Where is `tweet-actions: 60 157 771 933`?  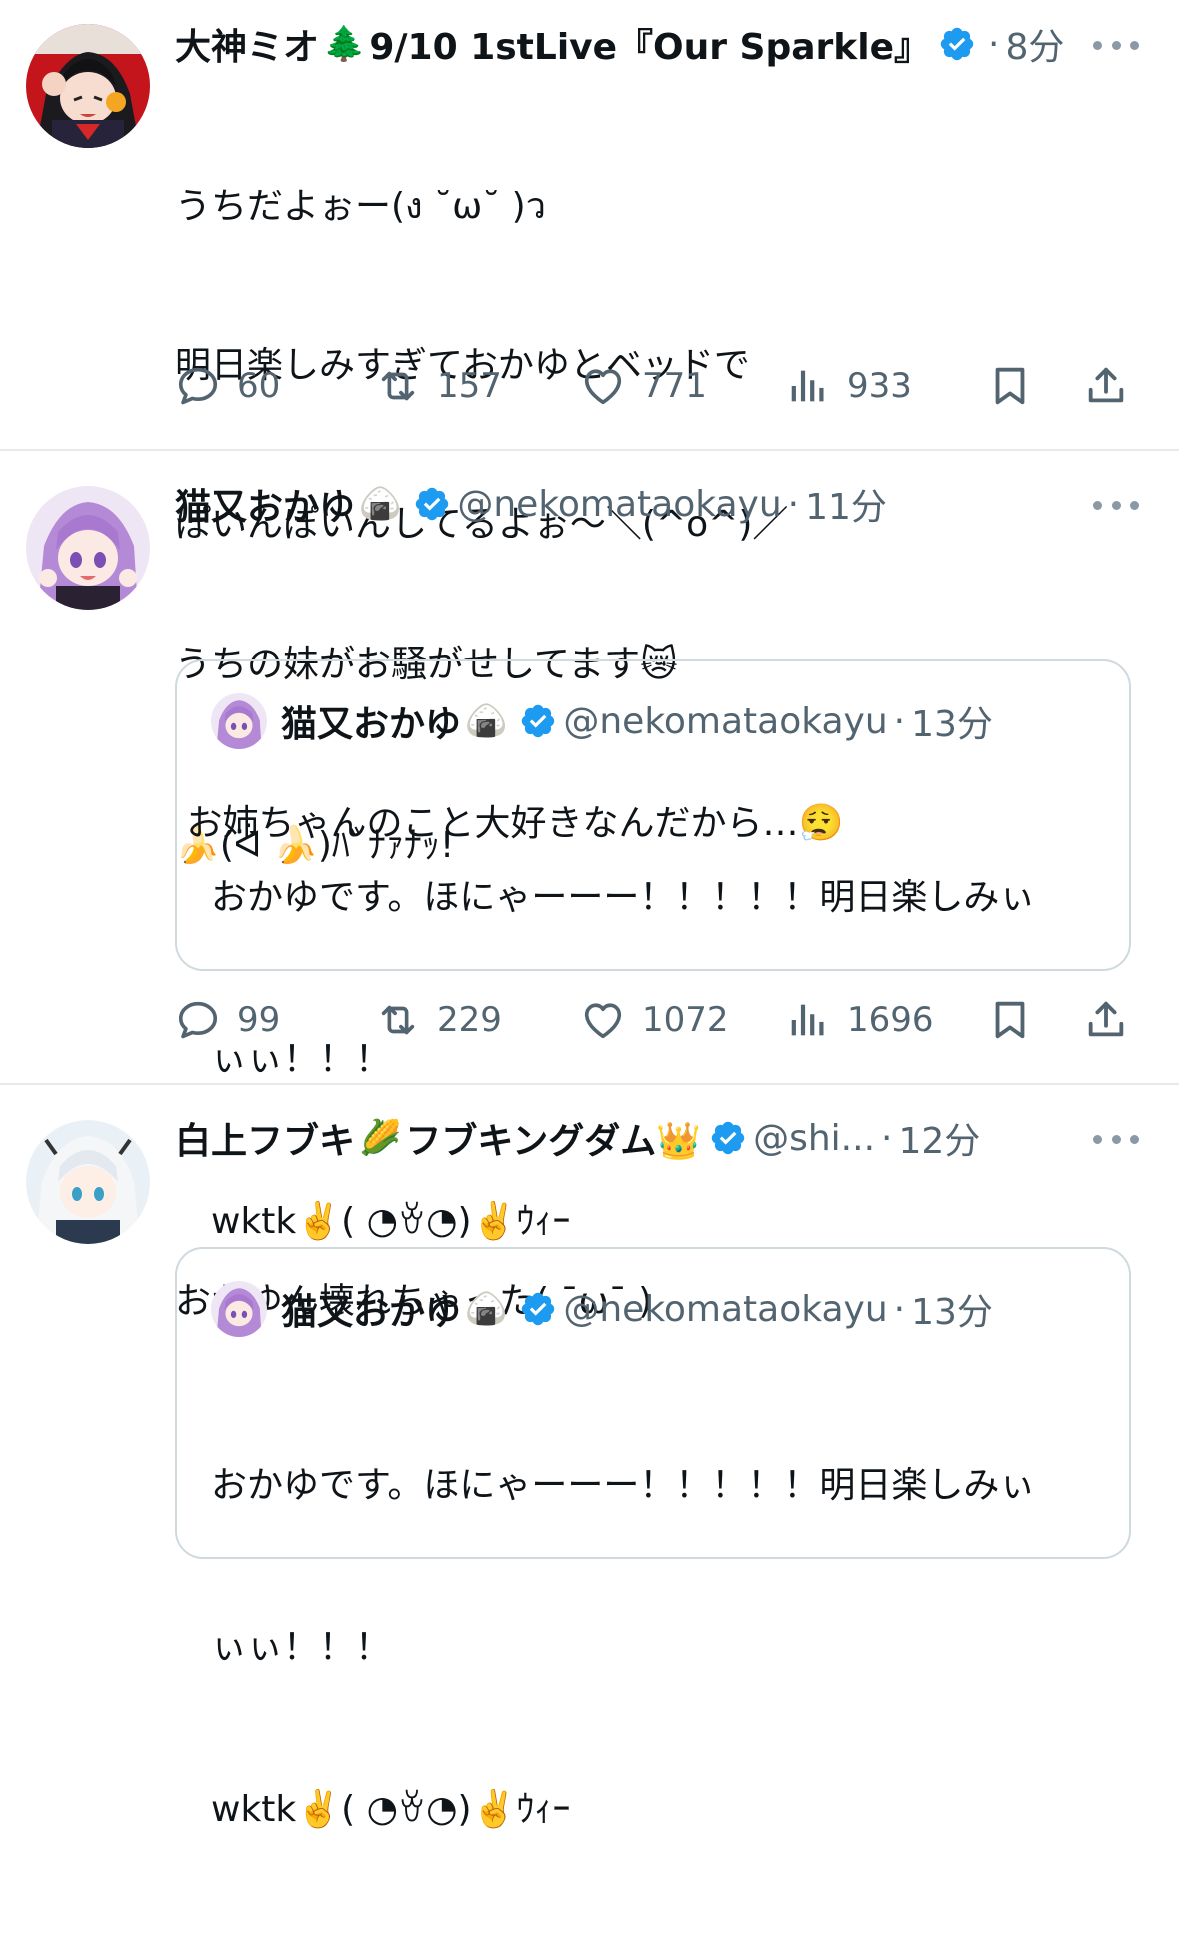
tweet-actions: 60 157 771 933 is located at coordinates (655, 386).